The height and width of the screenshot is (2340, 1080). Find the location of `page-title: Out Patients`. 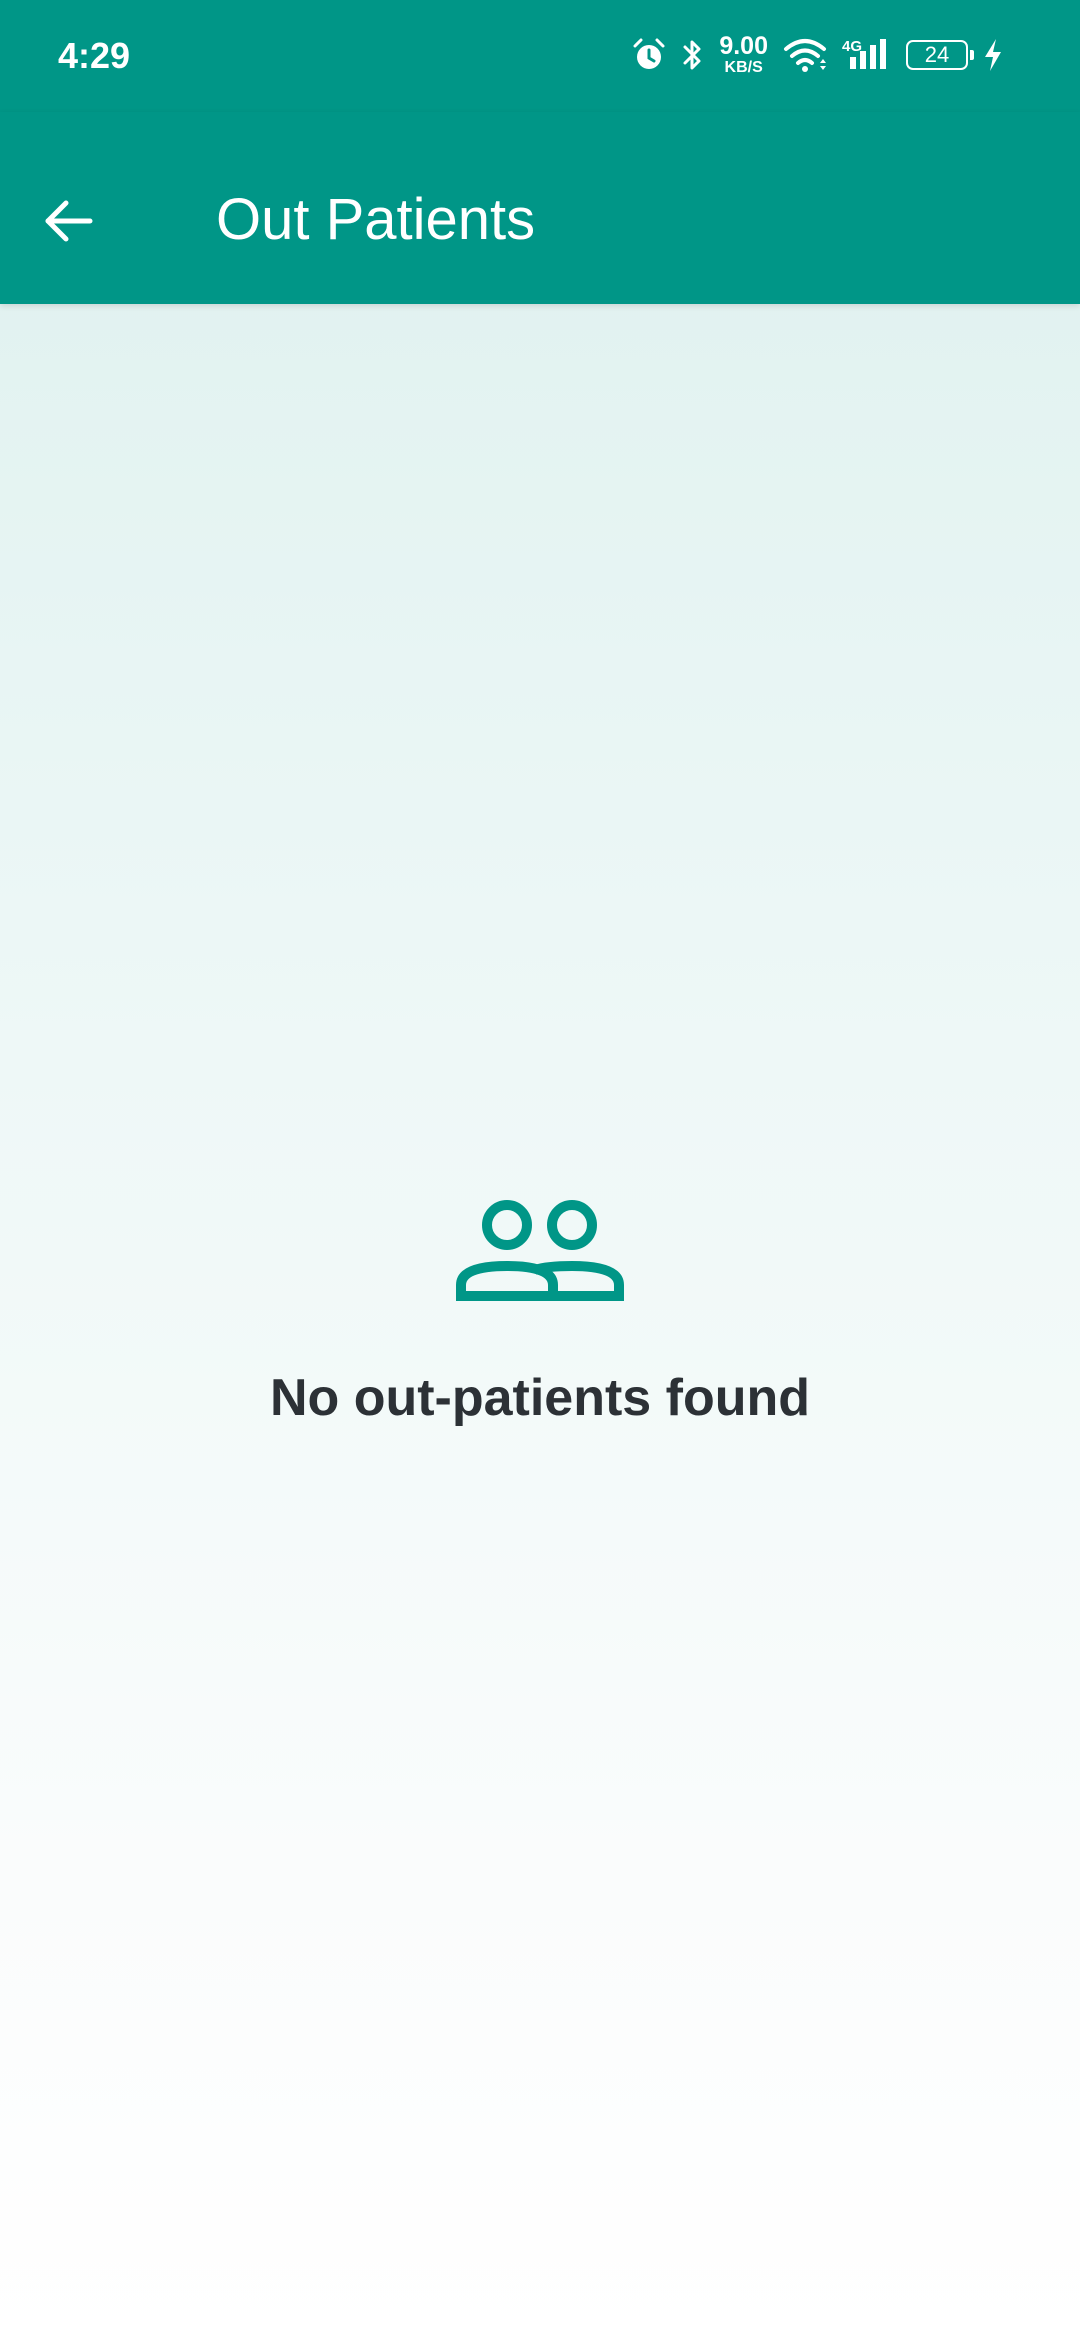

page-title: Out Patients is located at coordinates (376, 219).